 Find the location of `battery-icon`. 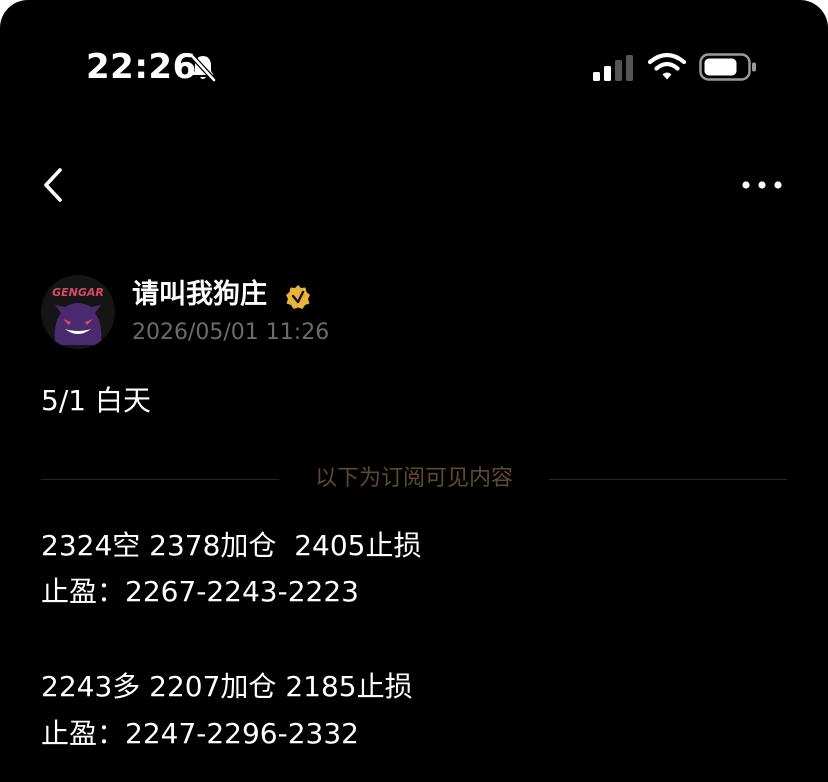

battery-icon is located at coordinates (727, 67).